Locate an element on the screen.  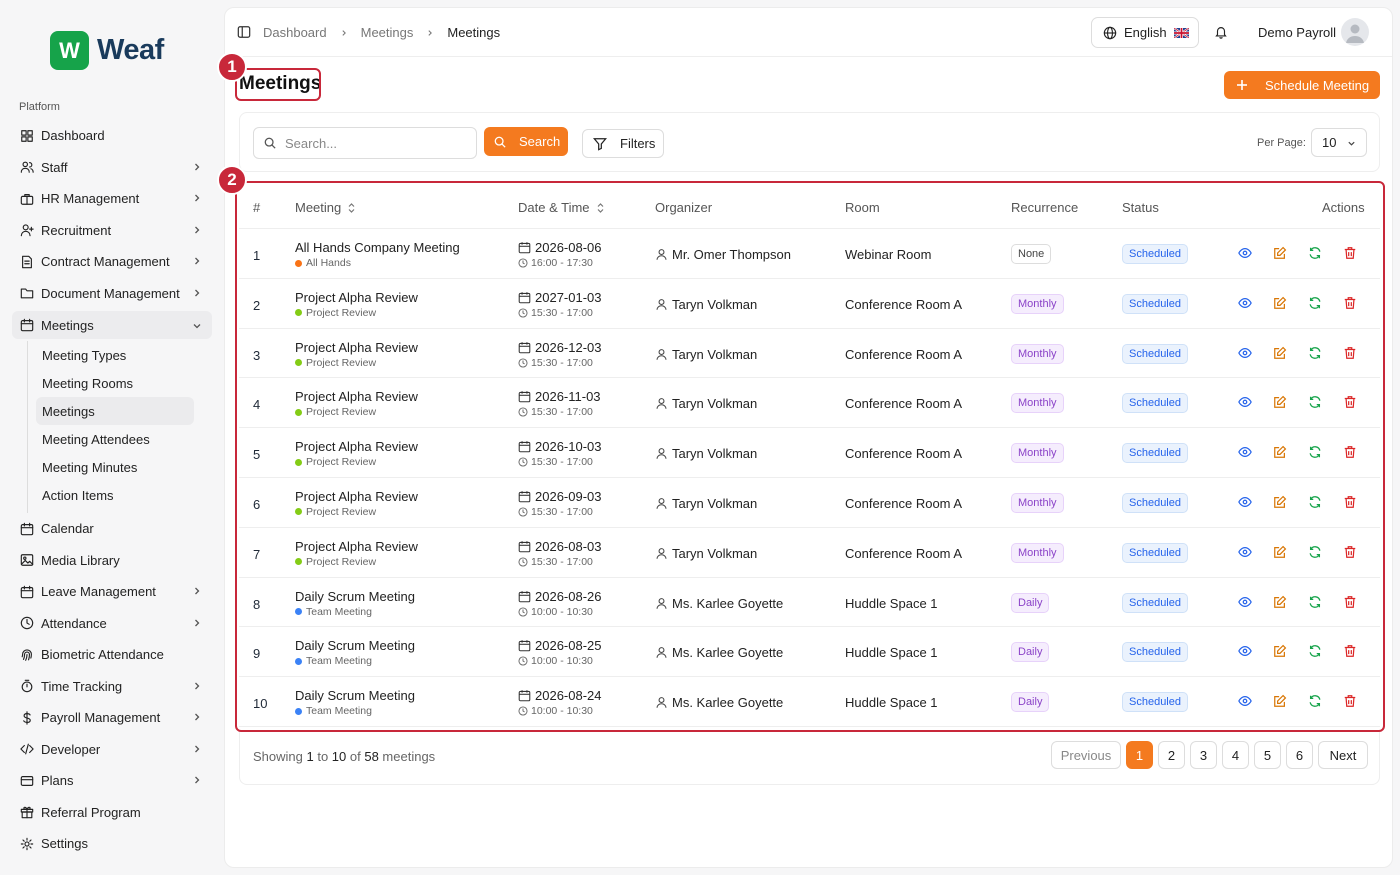
sidebar-item-document-management: Document Management is located at coordinates (112, 294).